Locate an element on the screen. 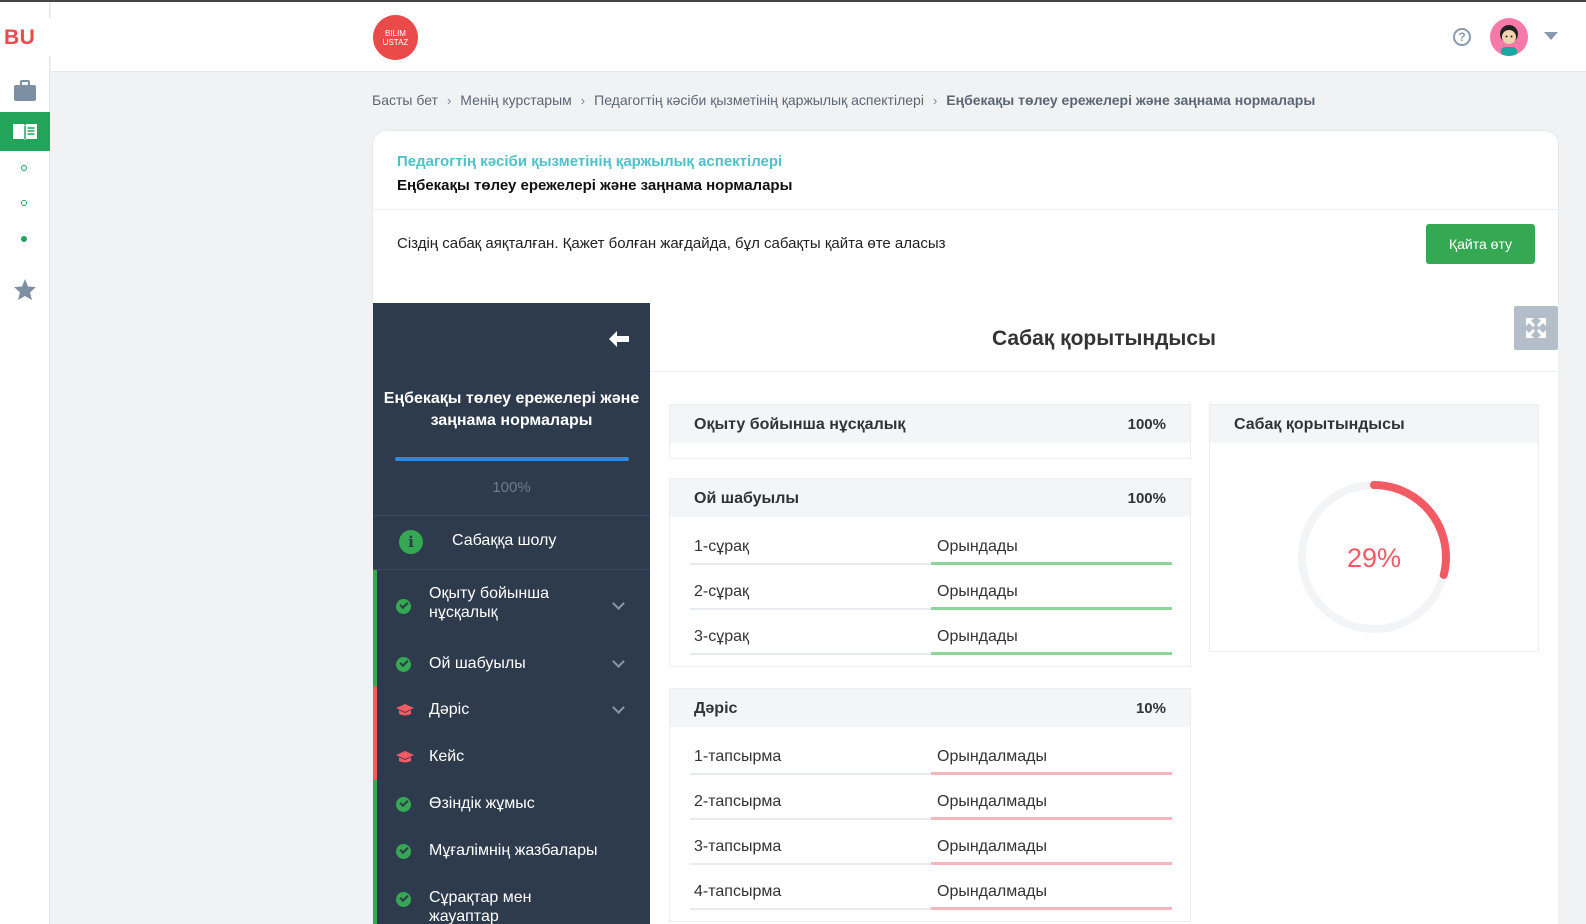  result-row: 4-тапсырма Орындалмады is located at coordinates (931, 890).